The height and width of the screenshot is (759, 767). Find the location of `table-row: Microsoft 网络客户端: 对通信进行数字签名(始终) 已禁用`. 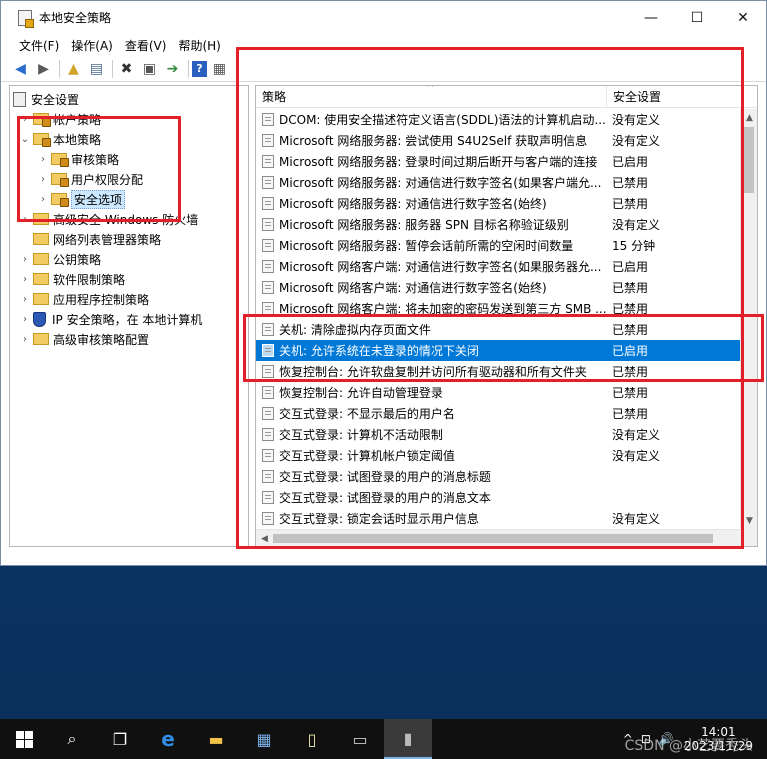

table-row: Microsoft 网络客户端: 对通信进行数字签名(始终) 已禁用 is located at coordinates (498, 287).